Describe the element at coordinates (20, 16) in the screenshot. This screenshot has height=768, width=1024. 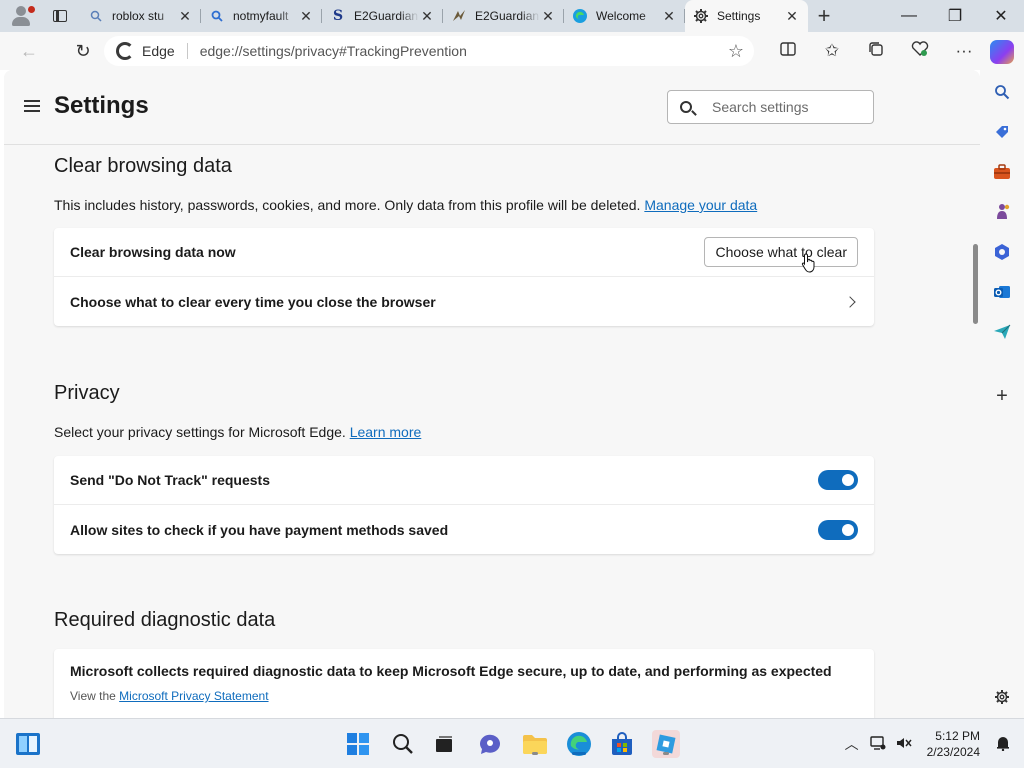
I see `profile-avatar` at that location.